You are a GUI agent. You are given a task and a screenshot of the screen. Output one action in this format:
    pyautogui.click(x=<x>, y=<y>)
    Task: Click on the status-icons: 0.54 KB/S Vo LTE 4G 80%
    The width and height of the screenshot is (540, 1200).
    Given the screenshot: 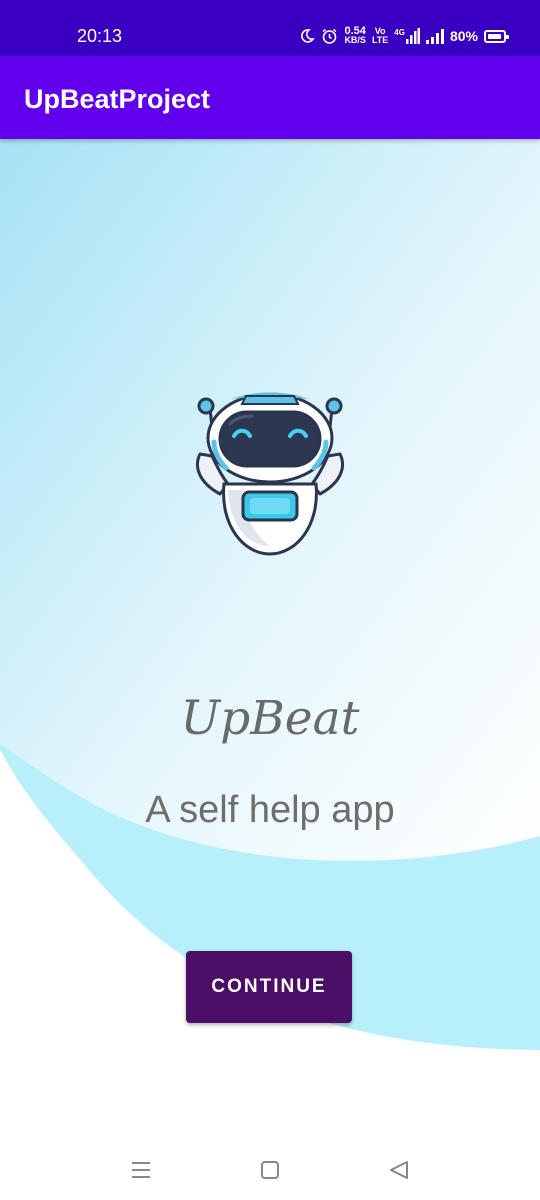 What is the action you would take?
    pyautogui.click(x=404, y=36)
    